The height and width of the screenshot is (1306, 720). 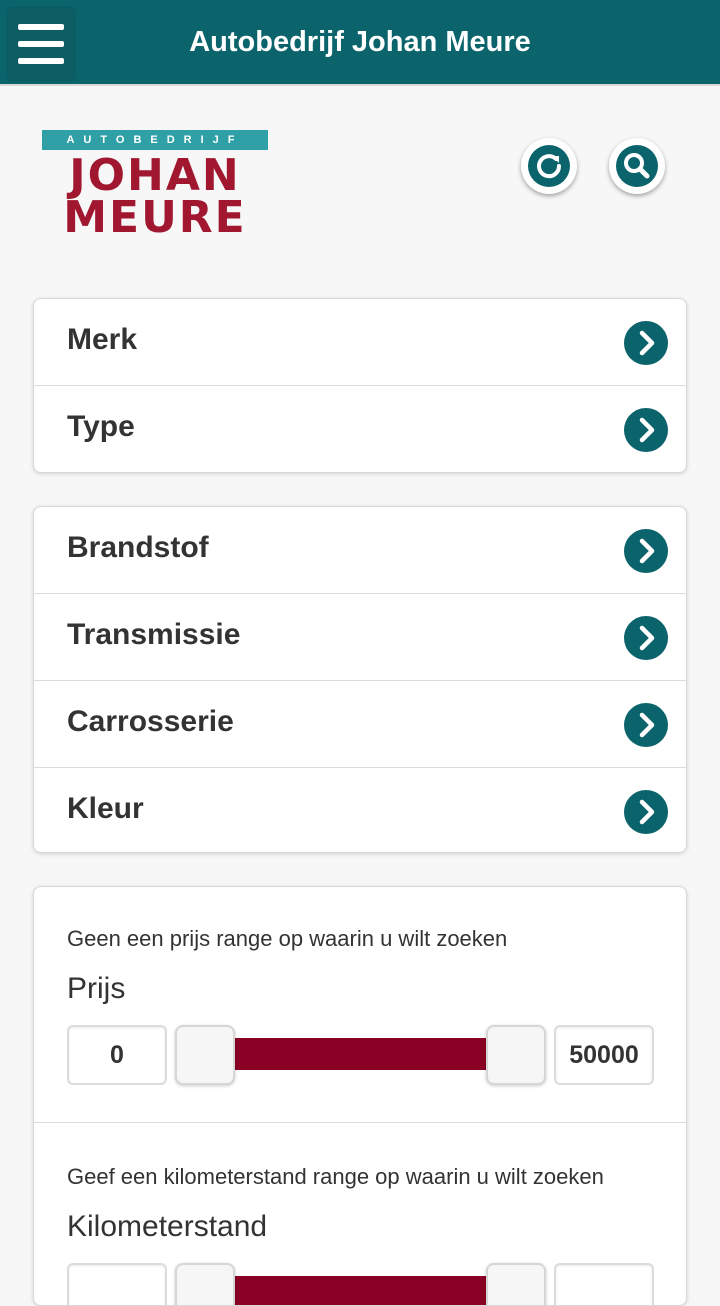 I want to click on filter-label: Carrosserie, so click(x=150, y=721).